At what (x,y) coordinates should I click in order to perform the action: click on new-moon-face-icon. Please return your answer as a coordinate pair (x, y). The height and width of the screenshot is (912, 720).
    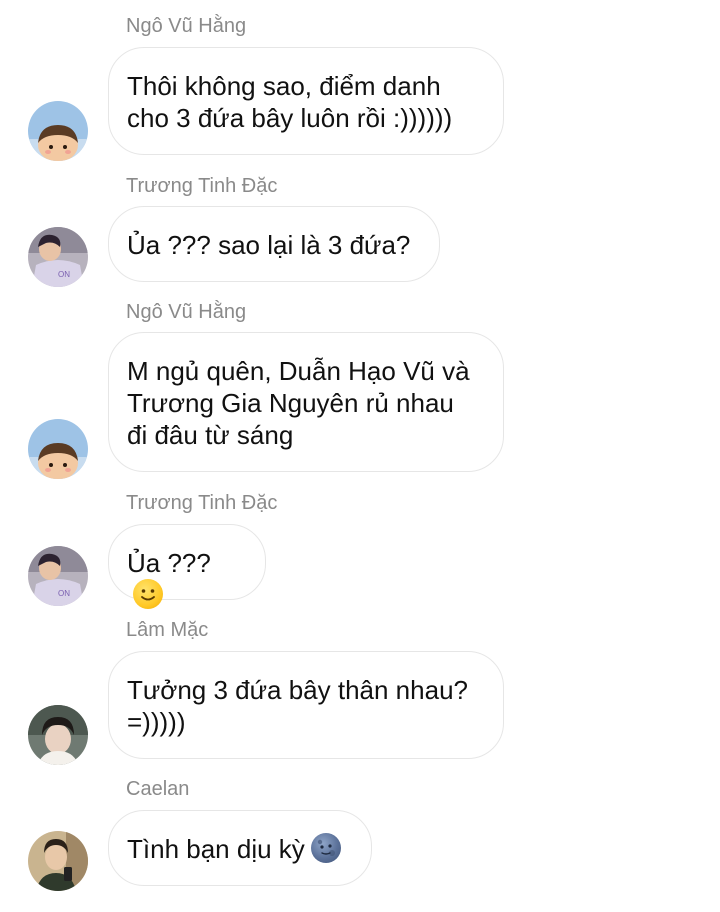
    Looking at the image, I should click on (325, 848).